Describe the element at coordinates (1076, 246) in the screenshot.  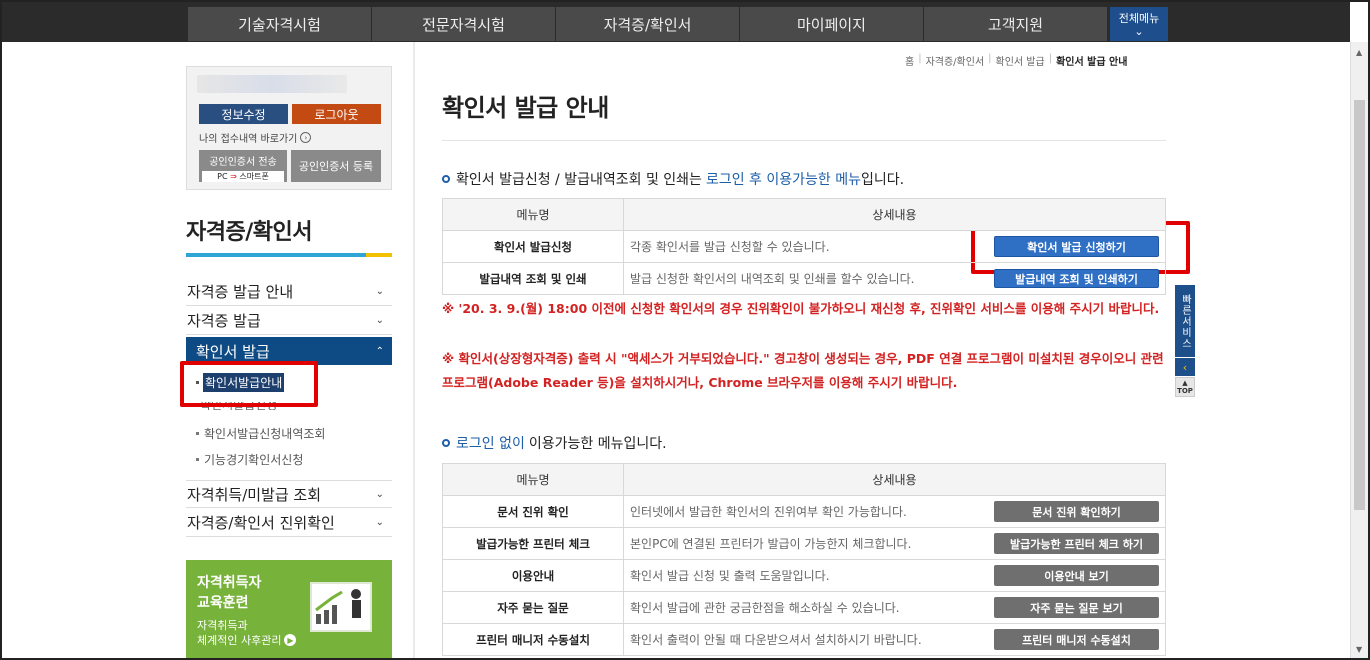
I see `apply-confirmation-button: 확인서 발급 신청하기` at that location.